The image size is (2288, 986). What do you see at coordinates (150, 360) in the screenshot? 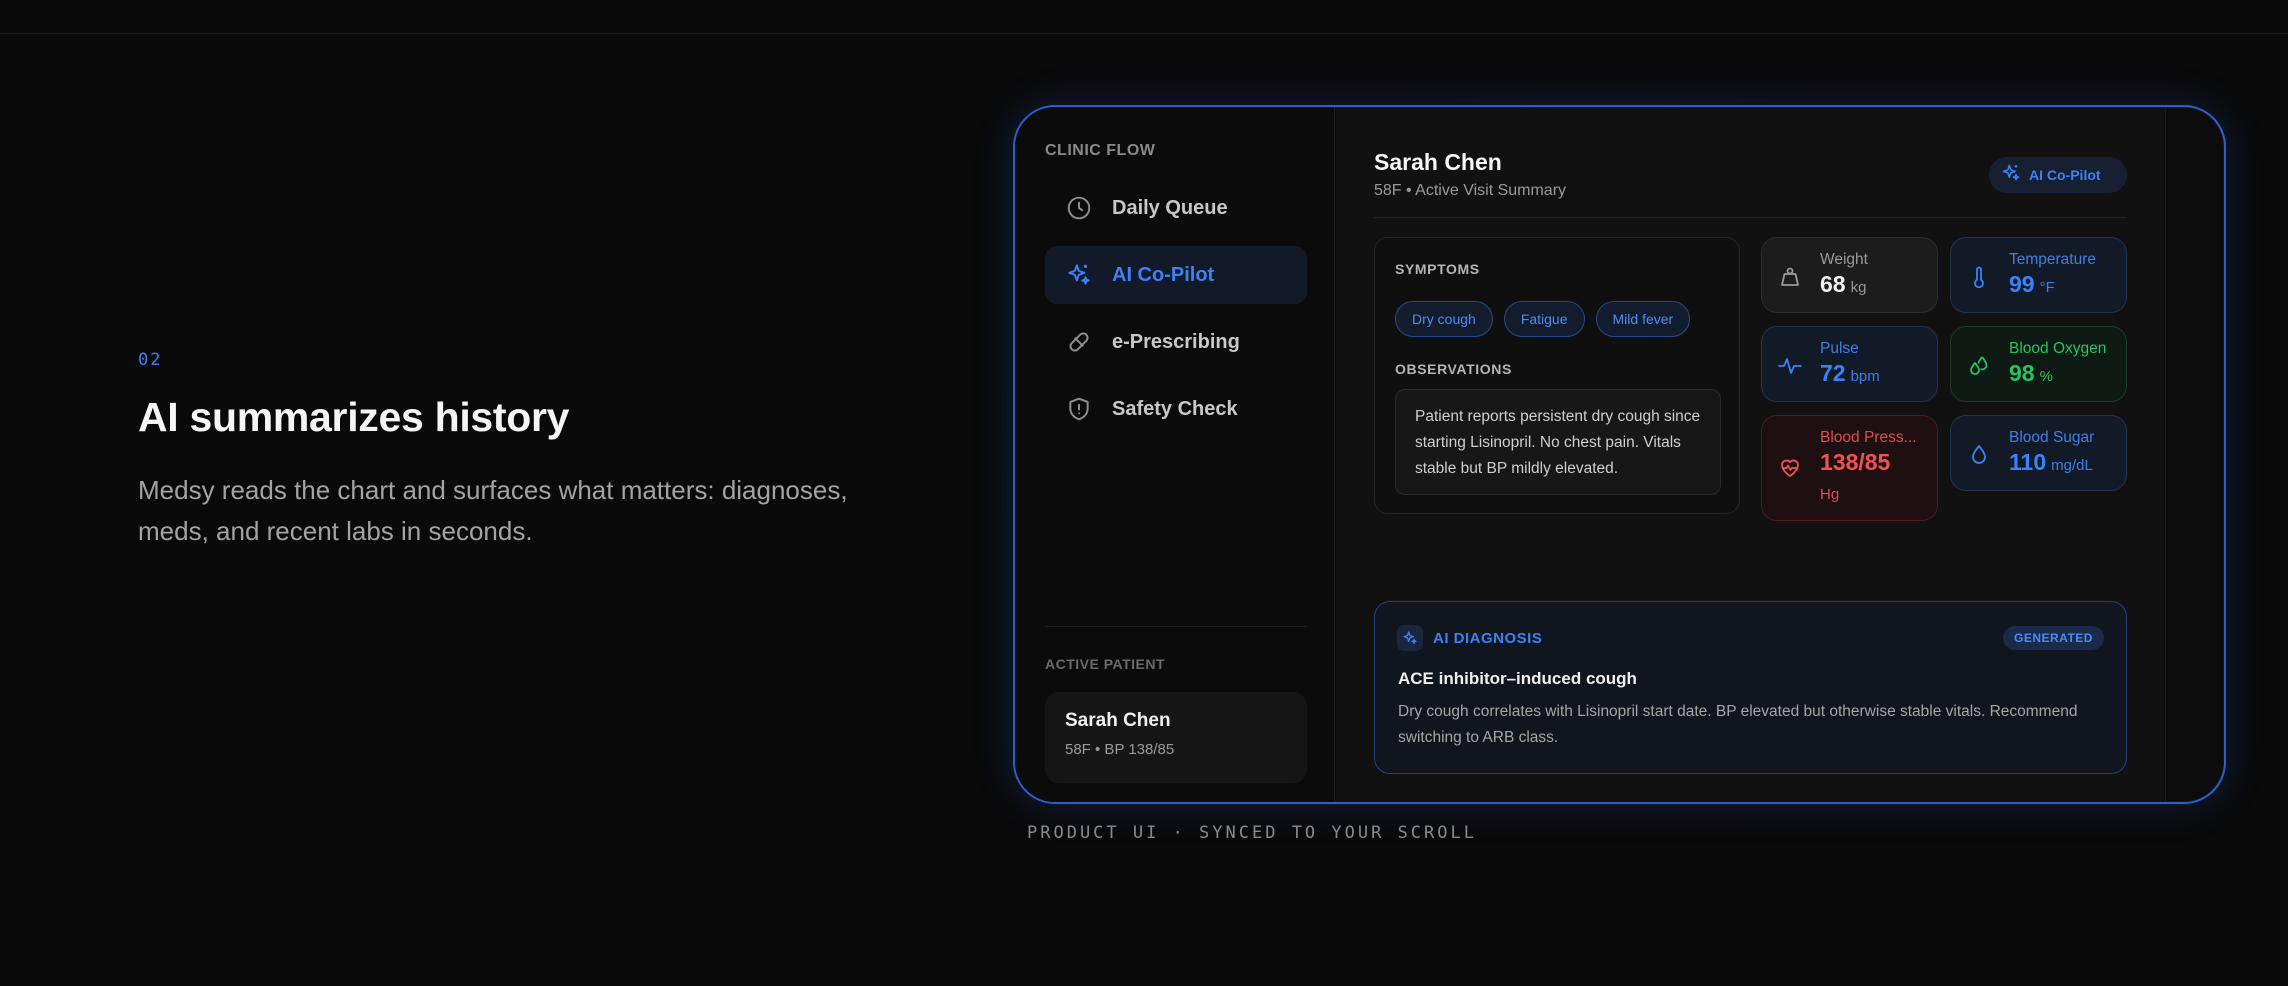
I see `step-number: 02` at bounding box center [150, 360].